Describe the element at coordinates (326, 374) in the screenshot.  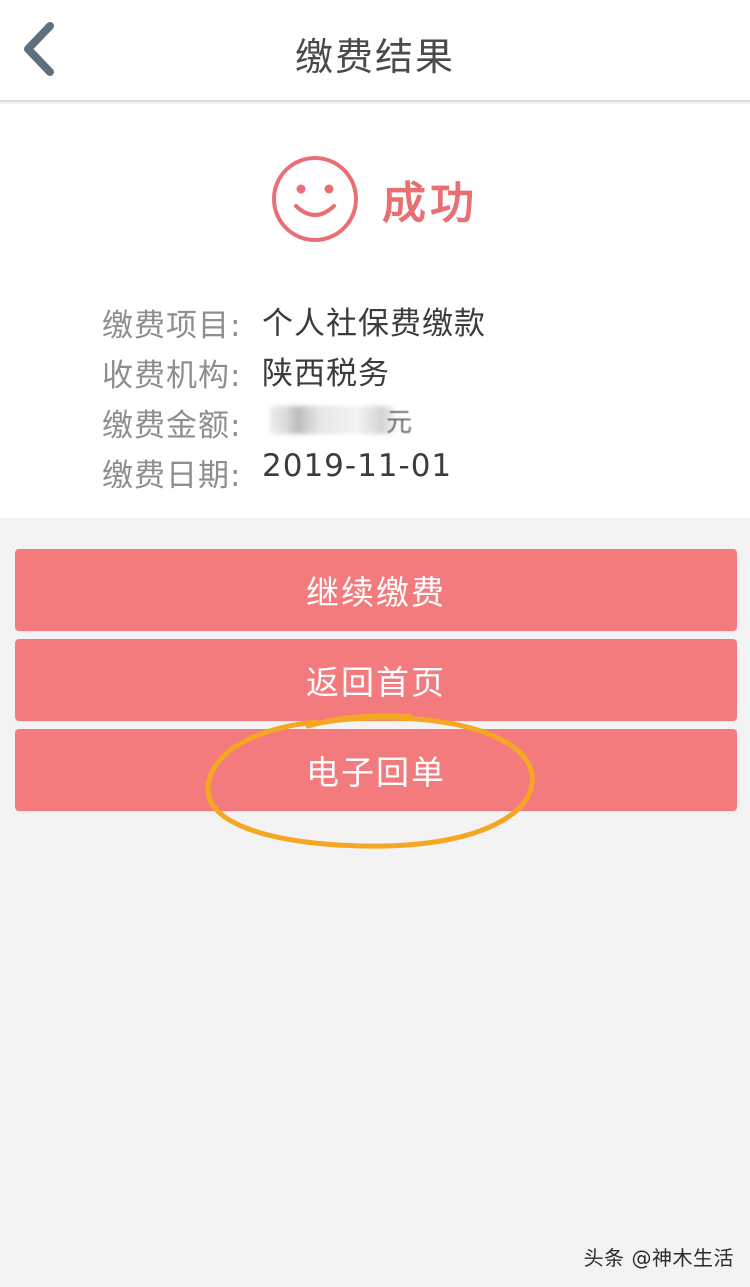
I see `detail-value: 陕西税务` at that location.